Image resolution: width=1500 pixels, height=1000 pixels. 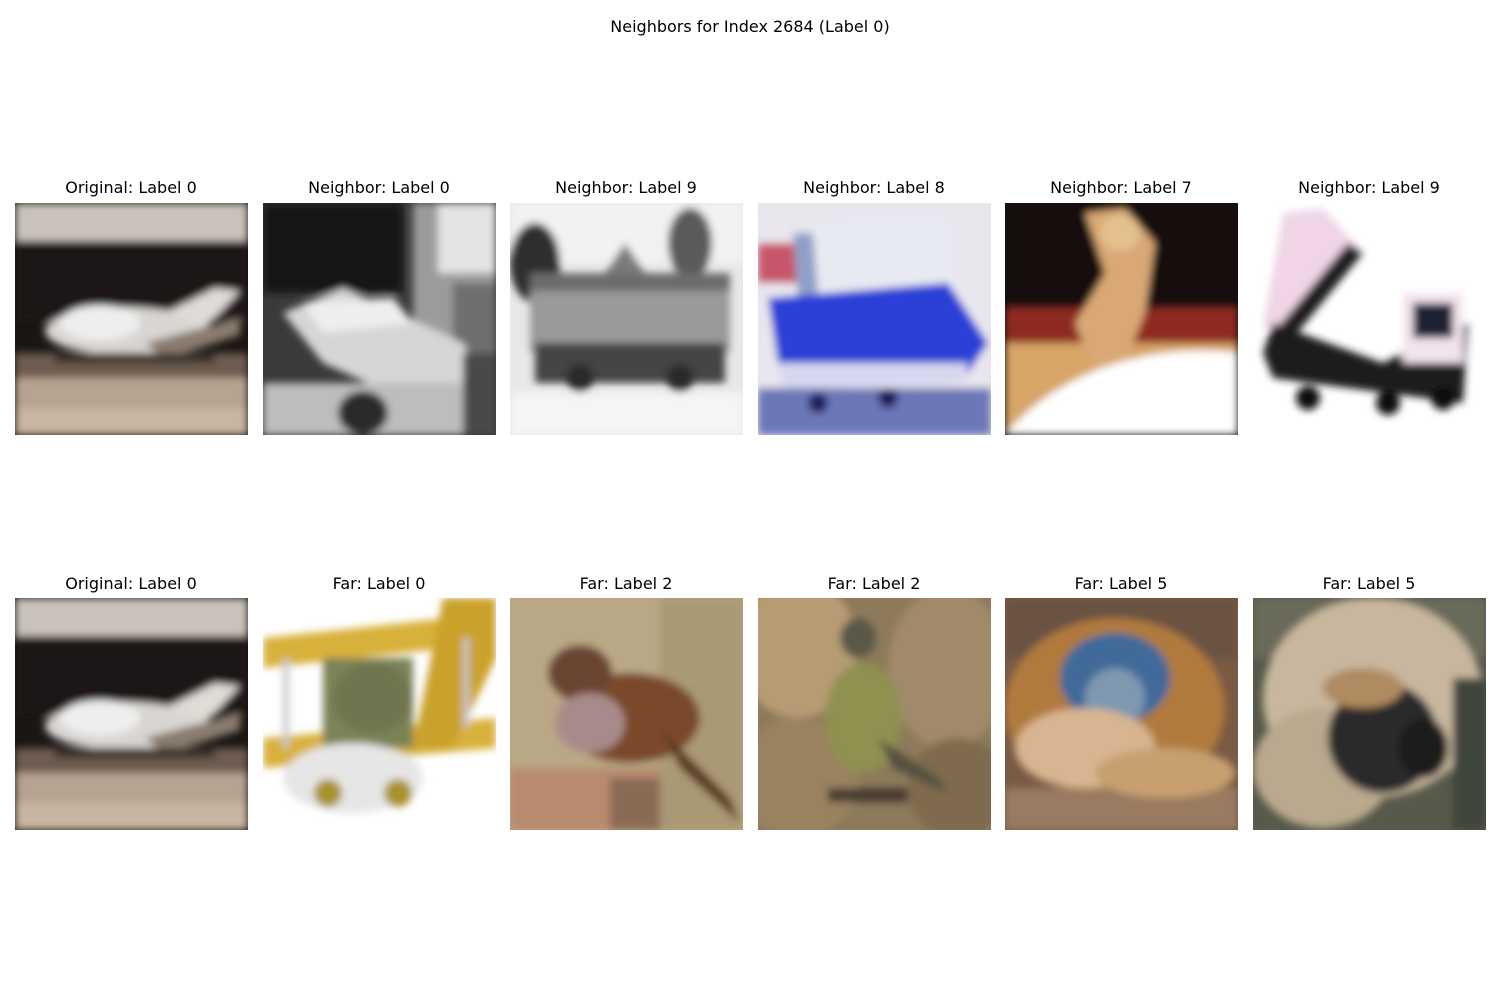 I want to click on panel-image-blue-boat, so click(x=874, y=319).